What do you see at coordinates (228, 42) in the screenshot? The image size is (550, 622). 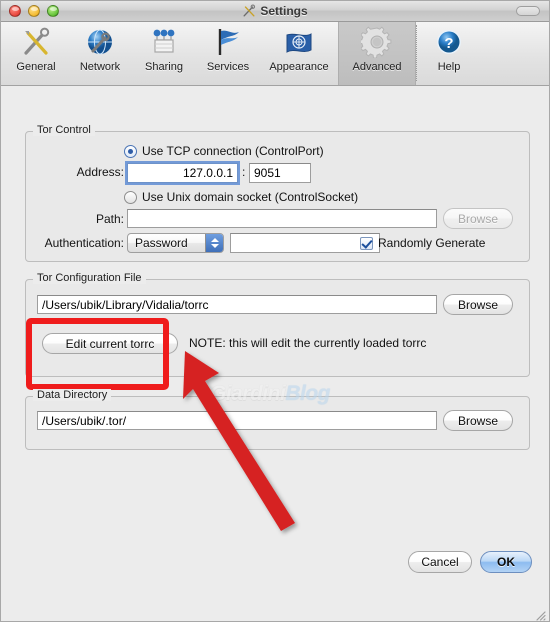 I see `flag-icon` at bounding box center [228, 42].